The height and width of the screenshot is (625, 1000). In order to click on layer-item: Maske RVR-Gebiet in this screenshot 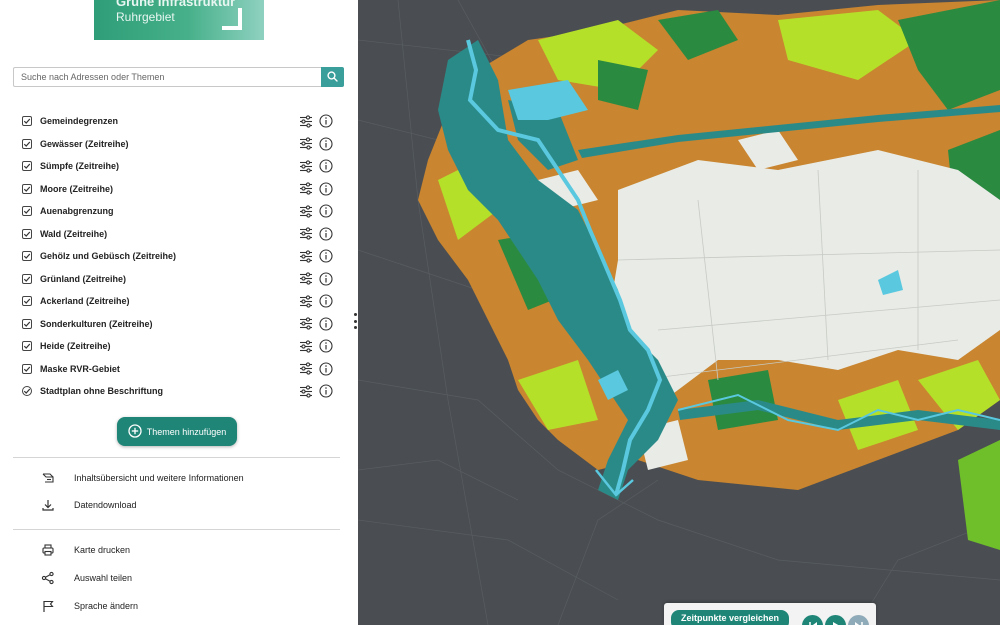, I will do `click(181, 369)`.